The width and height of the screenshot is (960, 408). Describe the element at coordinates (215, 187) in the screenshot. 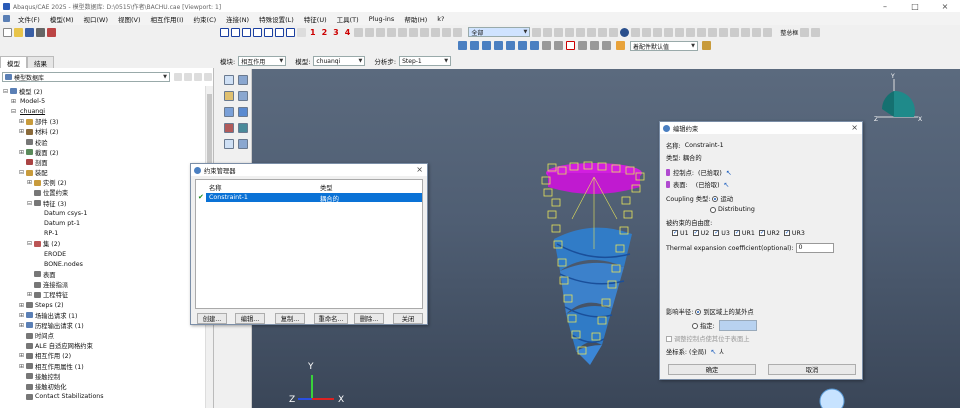

I see `col-name-header: 名称` at that location.